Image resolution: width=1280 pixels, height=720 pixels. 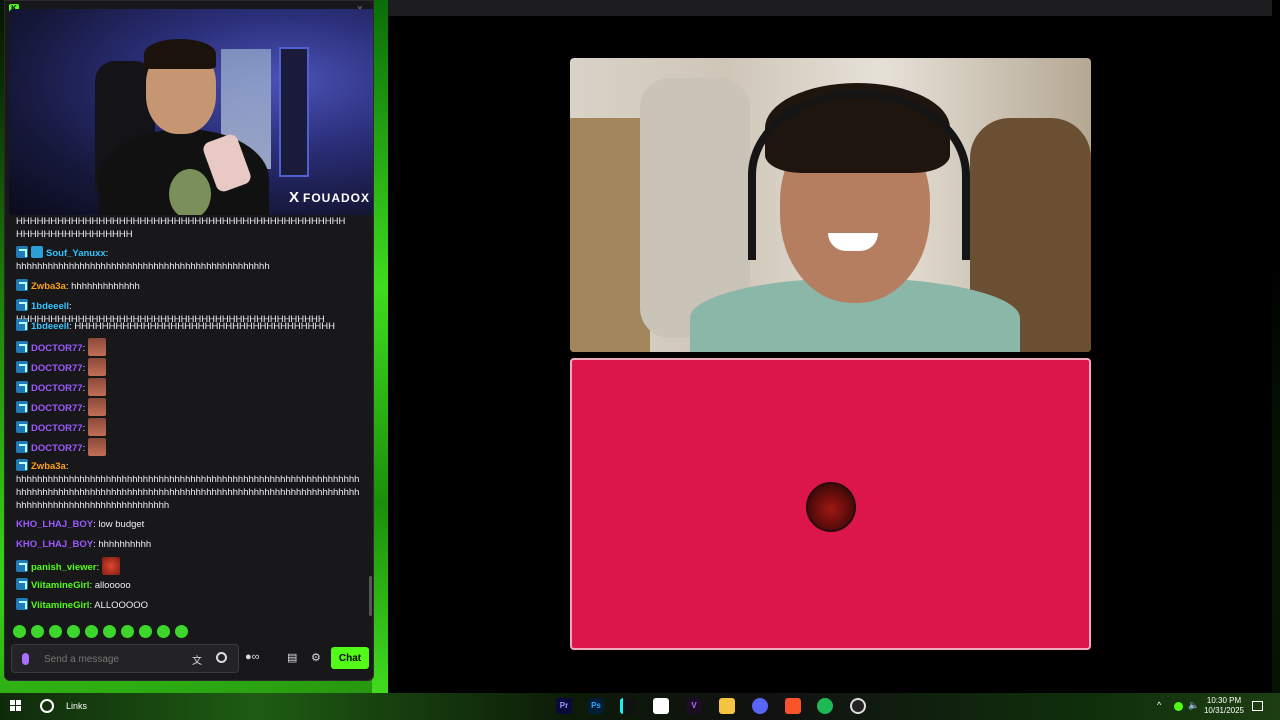 I want to click on chat-message: ViitamineGirl: allooooo, so click(x=189, y=585).